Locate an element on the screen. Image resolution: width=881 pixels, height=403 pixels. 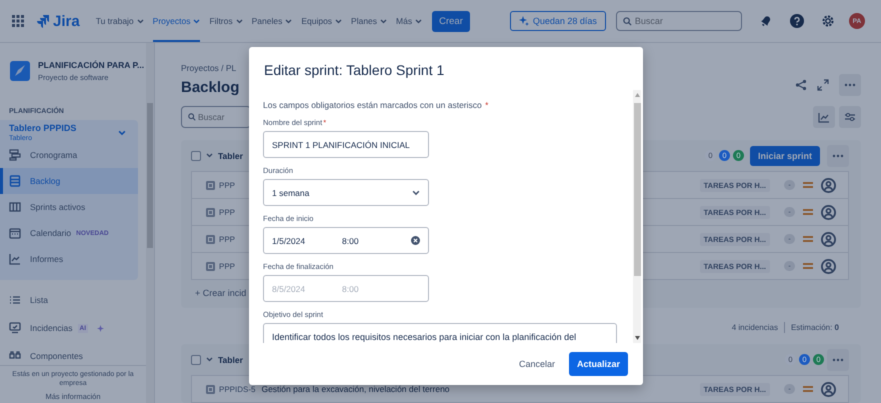
issue-summary: Gestión para la excavación, nivelación del terreno is located at coordinates (355, 389).